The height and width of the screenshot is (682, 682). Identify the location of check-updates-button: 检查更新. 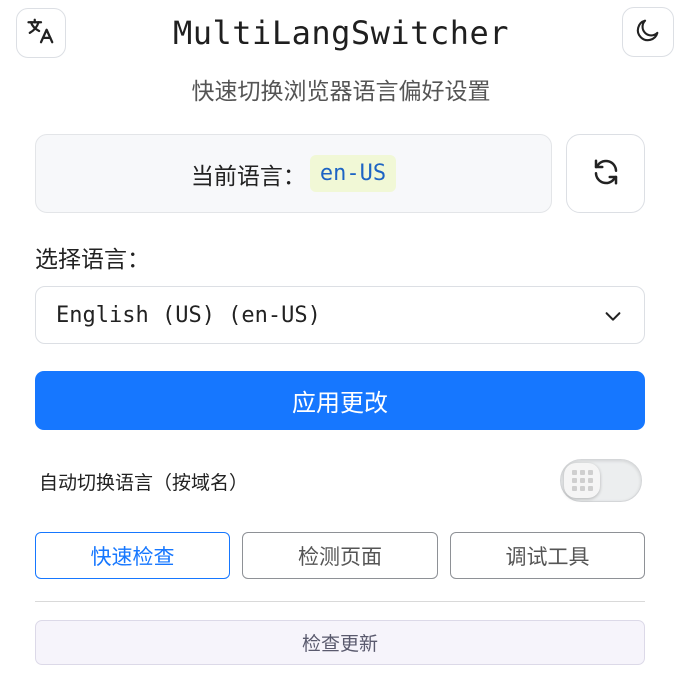
(340, 642).